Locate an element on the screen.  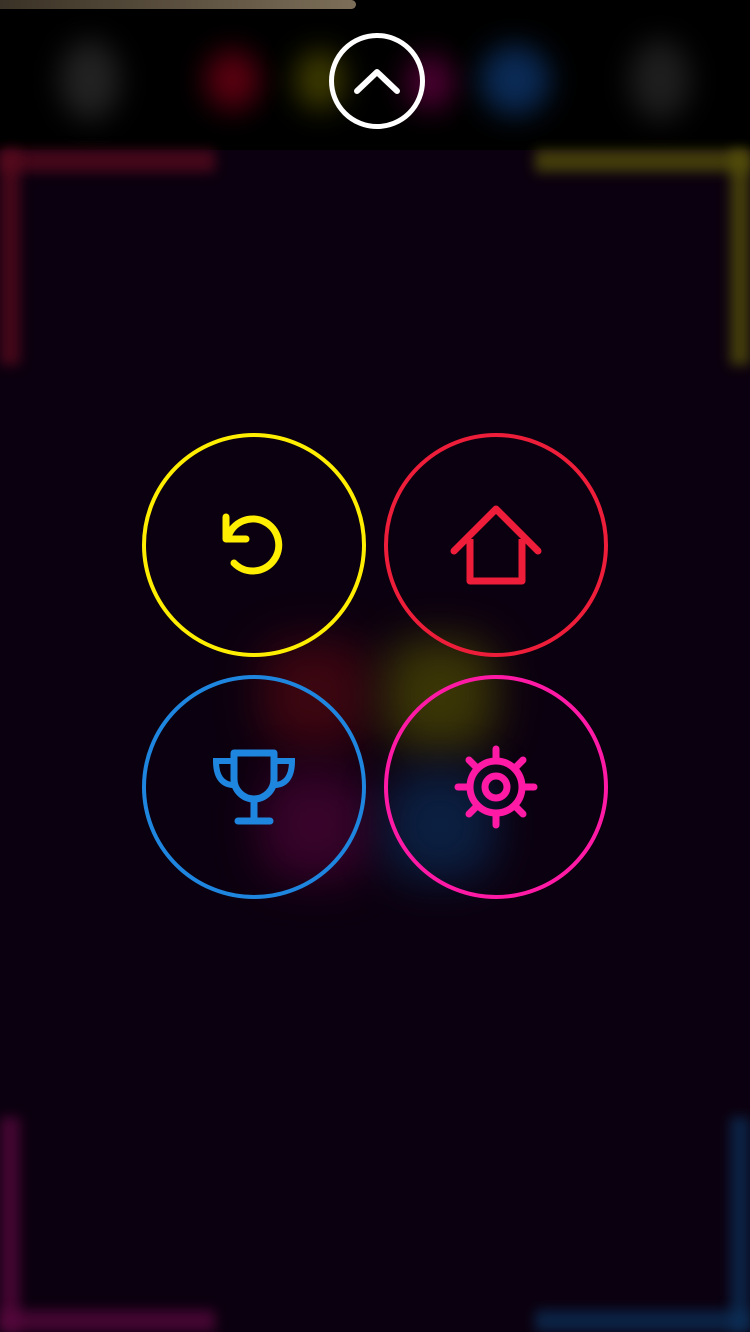
frame-yellow-right is located at coordinates (740, 257).